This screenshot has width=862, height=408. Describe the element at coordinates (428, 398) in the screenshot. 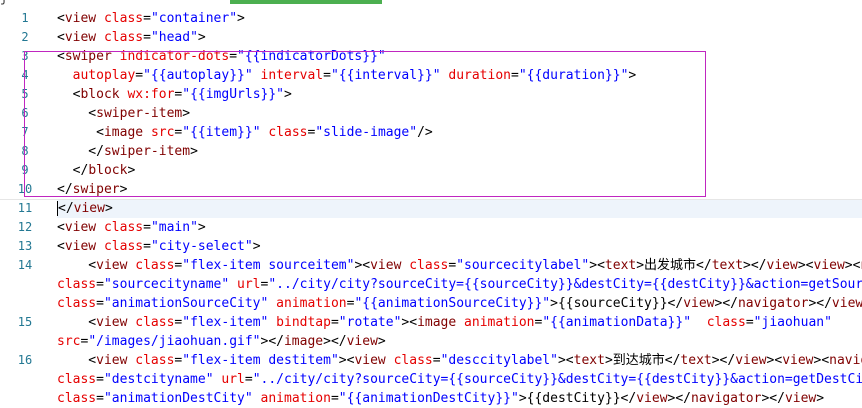

I see `code-token: "{{animationDestCity}}"` at that location.